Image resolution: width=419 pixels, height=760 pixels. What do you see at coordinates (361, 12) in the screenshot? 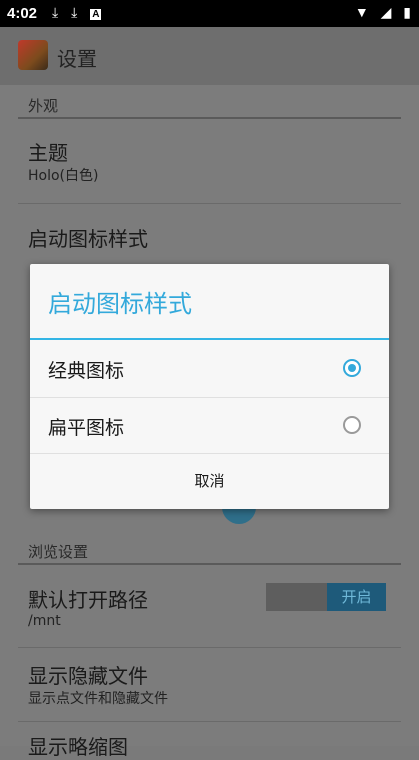
I see `wifi-icon: ▼` at bounding box center [361, 12].